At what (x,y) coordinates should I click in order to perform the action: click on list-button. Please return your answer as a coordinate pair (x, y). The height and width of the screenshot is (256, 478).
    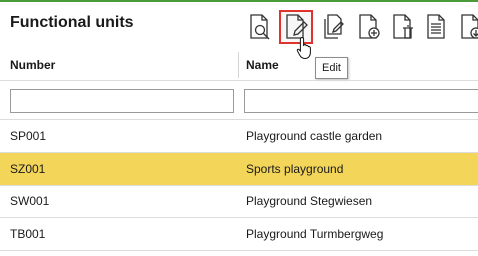
    Looking at the image, I should click on (437, 27).